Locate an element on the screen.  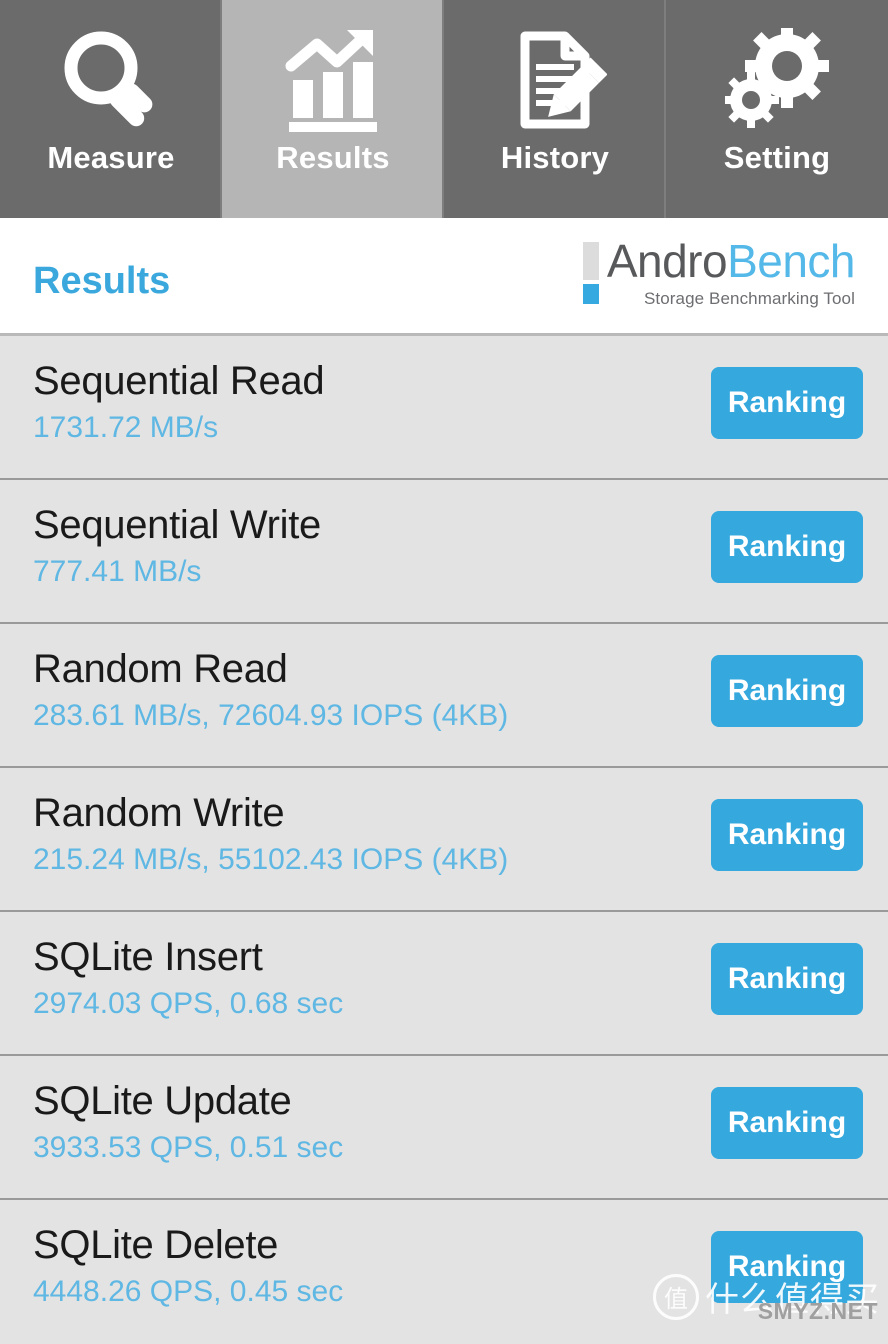
tab-results: Results is located at coordinates (333, 109).